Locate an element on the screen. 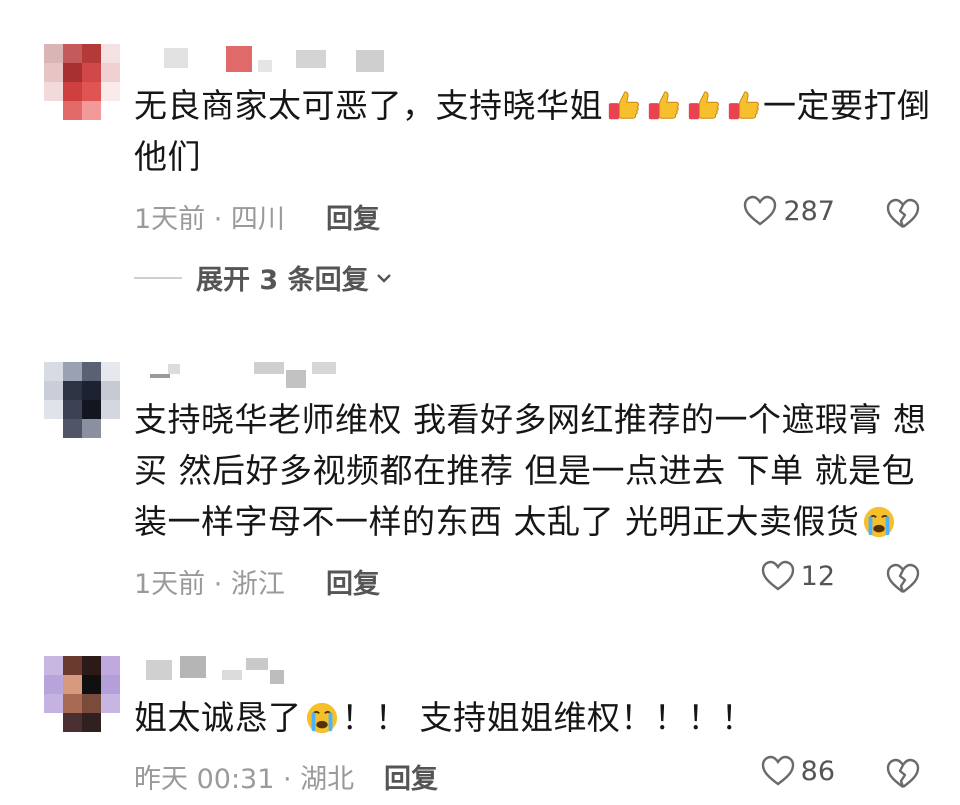  like-count: 287 is located at coordinates (809, 211).